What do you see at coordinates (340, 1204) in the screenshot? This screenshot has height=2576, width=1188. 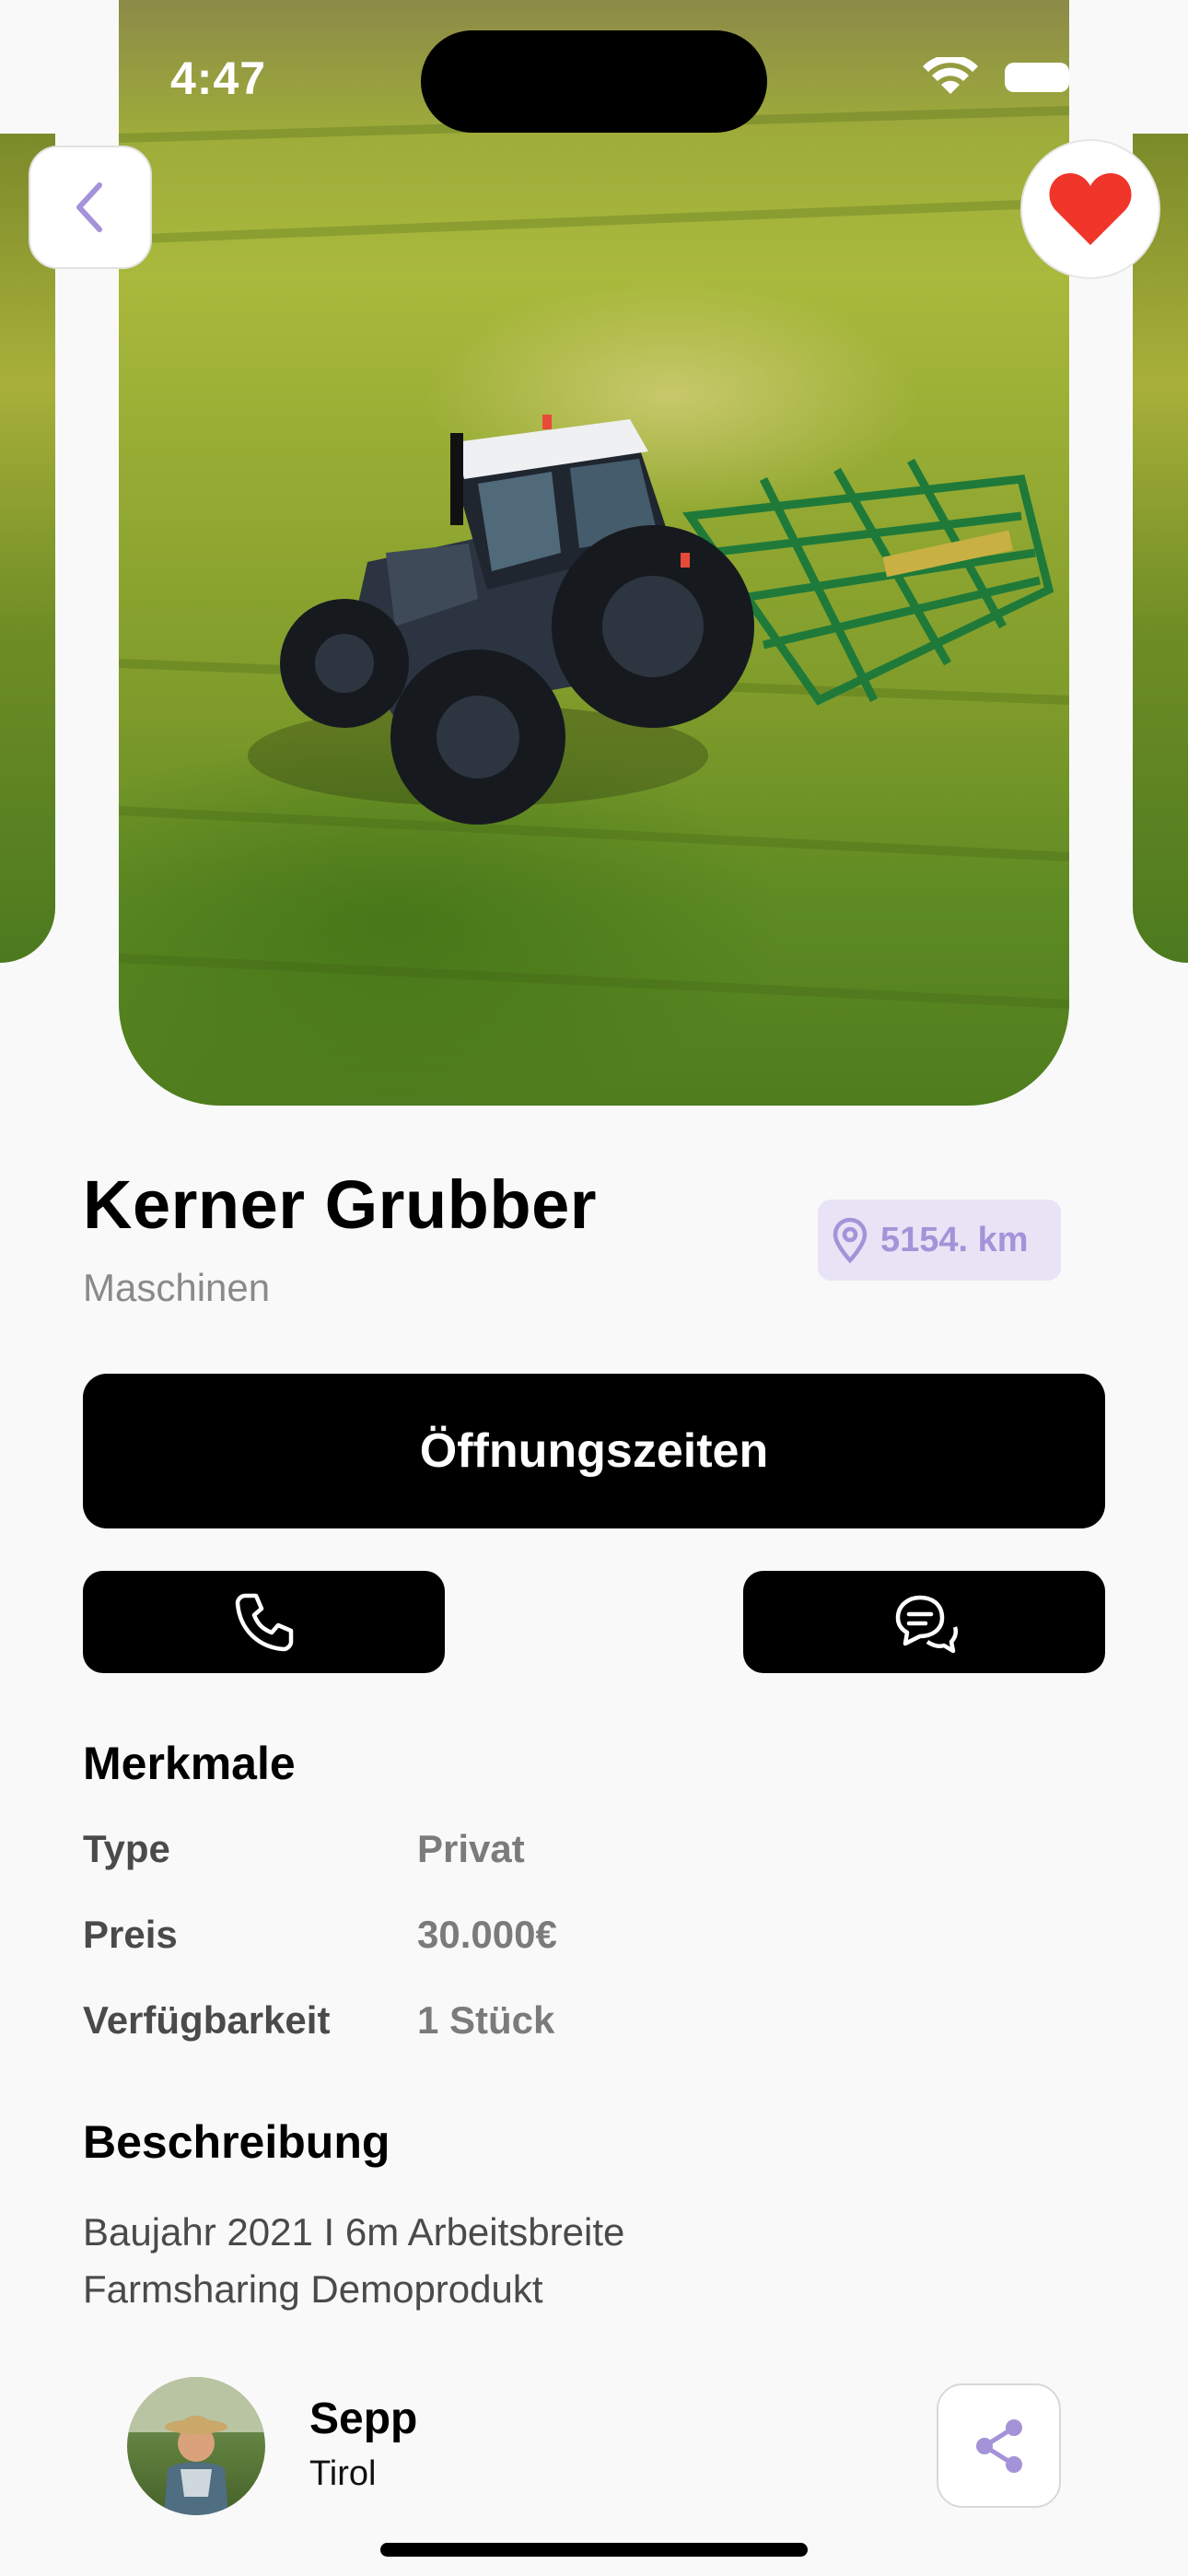 I see `product-title: Kerner Grubber` at bounding box center [340, 1204].